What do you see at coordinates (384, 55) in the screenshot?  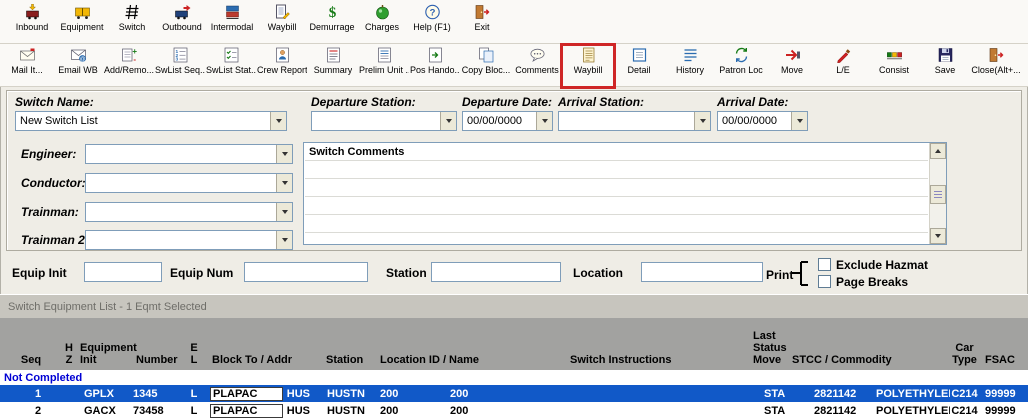 I see `prelim-unit-icon` at bounding box center [384, 55].